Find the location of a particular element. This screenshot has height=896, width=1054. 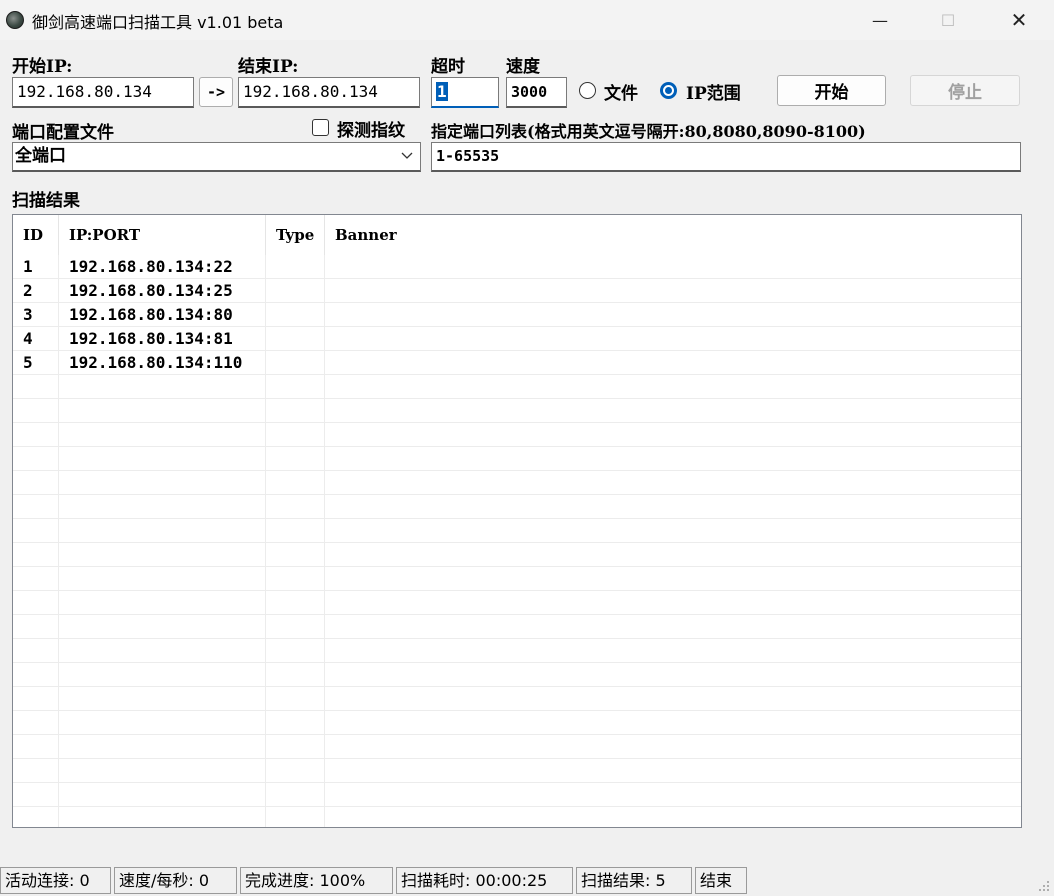

radio-file is located at coordinates (587, 90).